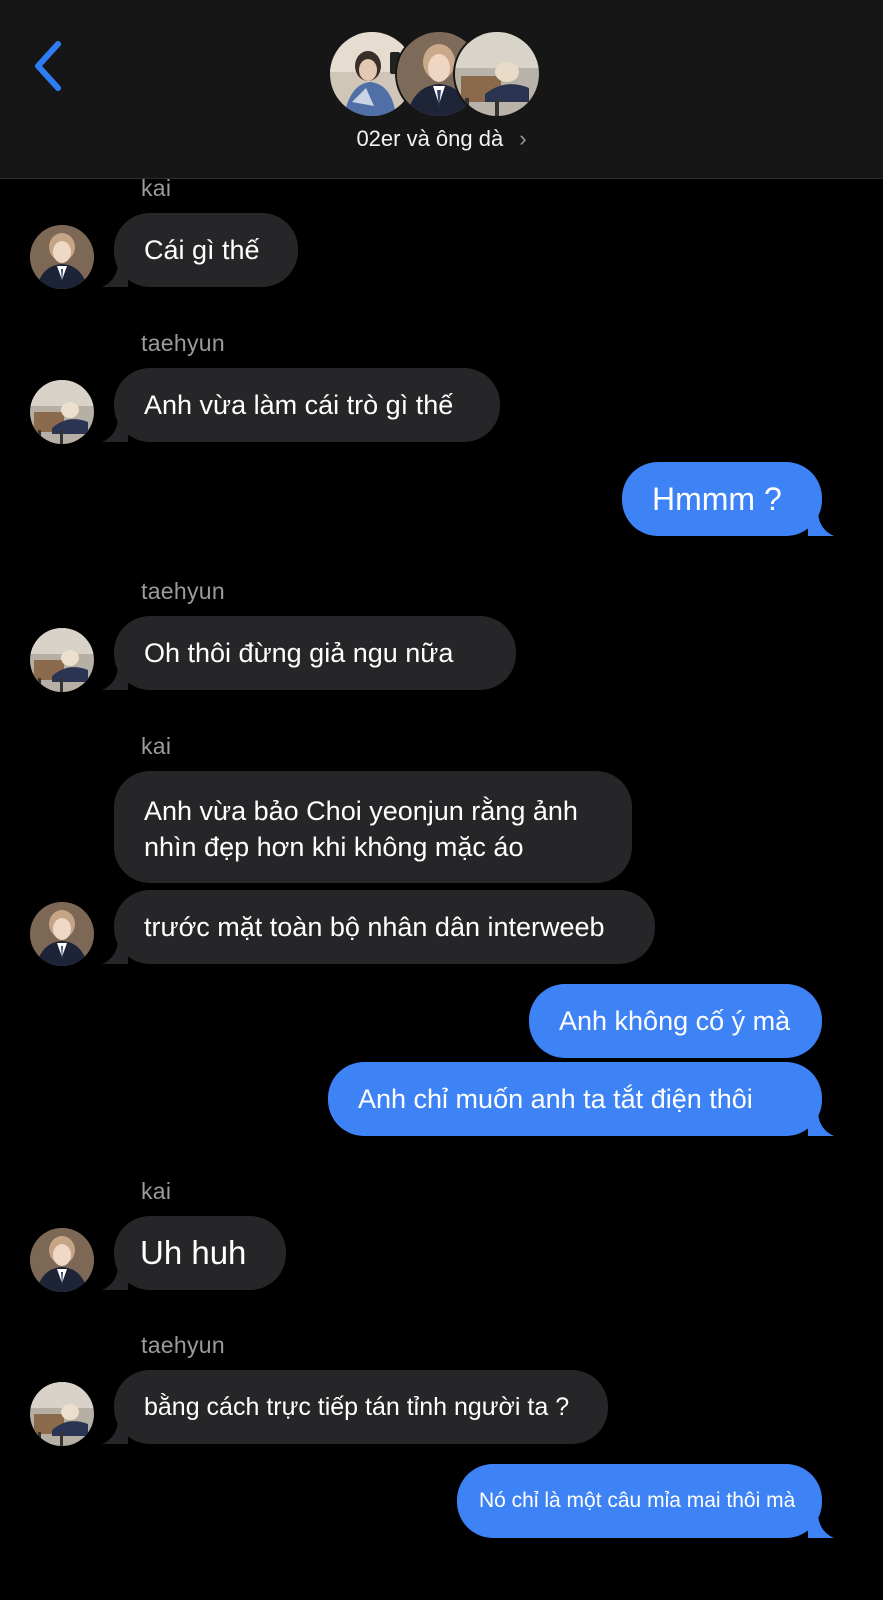 The width and height of the screenshot is (883, 1600). Describe the element at coordinates (357, 1407) in the screenshot. I see `message-text: bằng cách trực tiếp tán tỉnh người ta ?` at that location.